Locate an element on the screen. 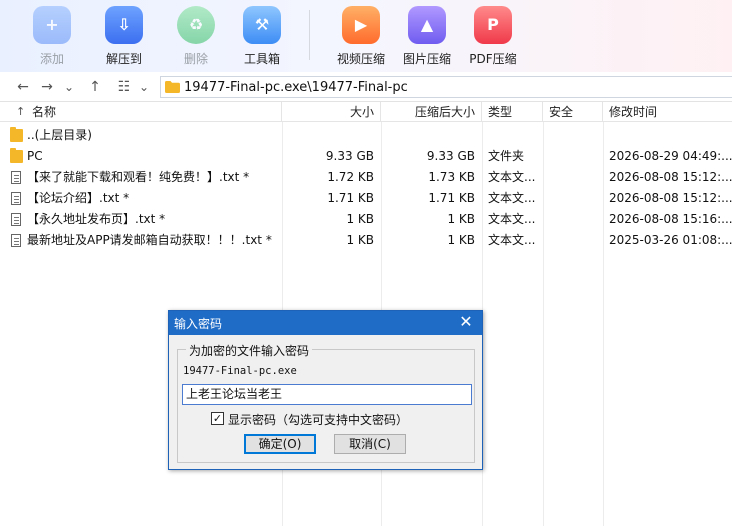  dialog-title-bar: 输入密码 ✕ is located at coordinates (325, 323).